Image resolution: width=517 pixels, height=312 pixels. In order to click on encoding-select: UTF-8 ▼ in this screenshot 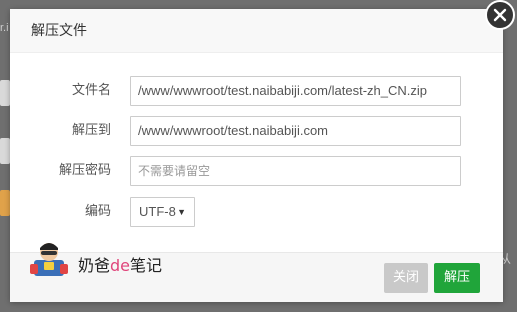, I will do `click(162, 212)`.